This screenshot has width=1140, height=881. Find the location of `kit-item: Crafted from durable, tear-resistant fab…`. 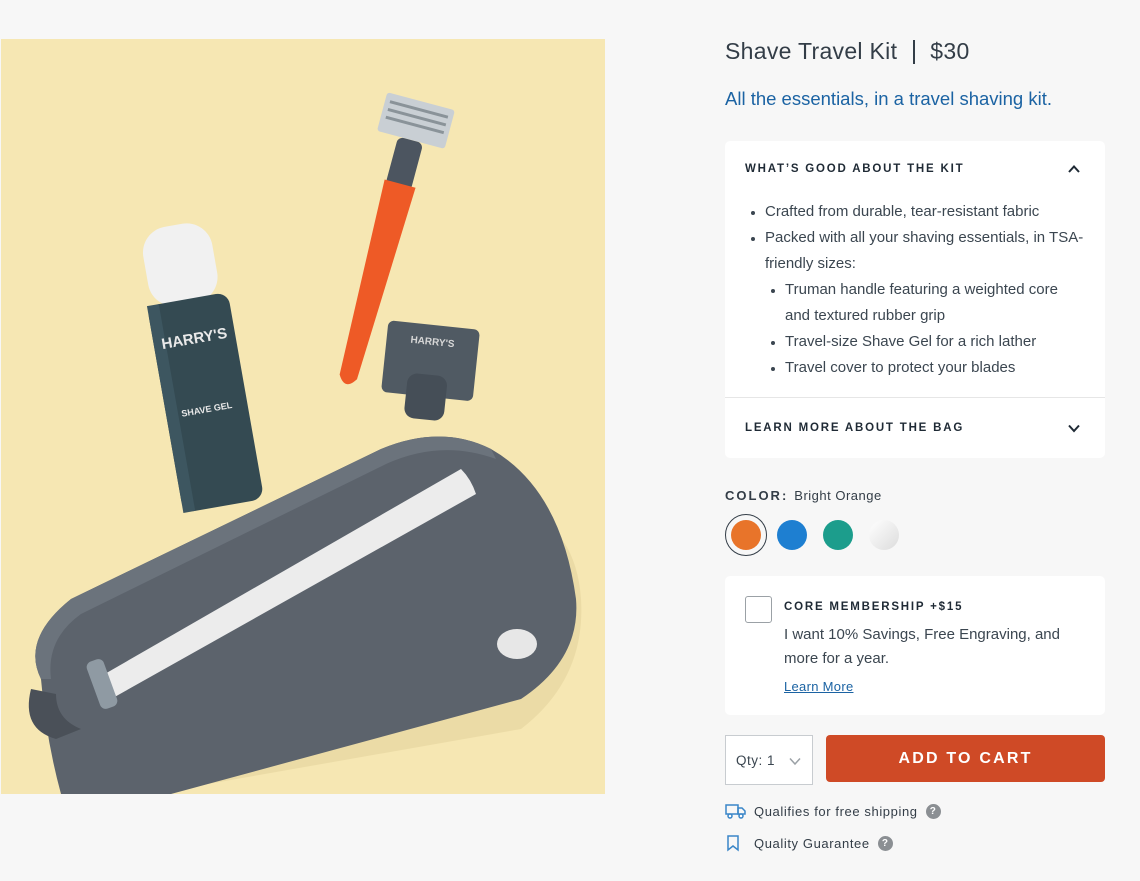

kit-item: Crafted from durable, tear-resistant fab… is located at coordinates (915, 212).